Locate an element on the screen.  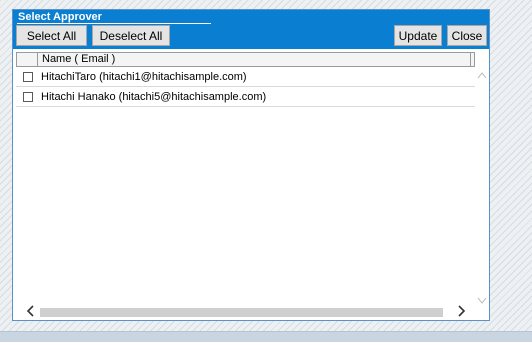
table-header: Name ( Email ) is located at coordinates (245, 59).